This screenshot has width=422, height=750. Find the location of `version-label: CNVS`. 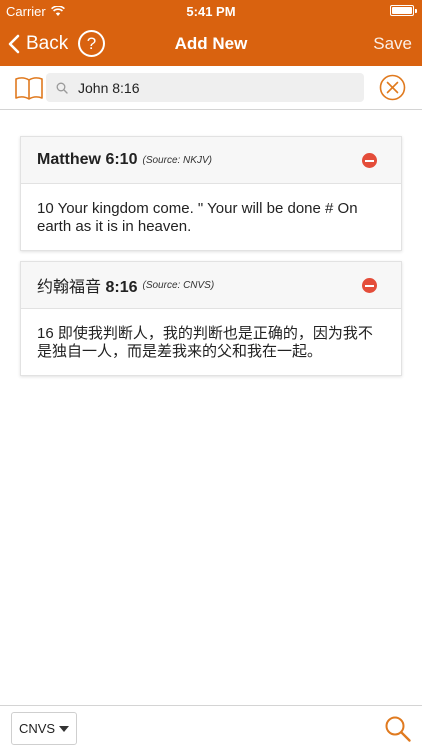

version-label: CNVS is located at coordinates (37, 728).